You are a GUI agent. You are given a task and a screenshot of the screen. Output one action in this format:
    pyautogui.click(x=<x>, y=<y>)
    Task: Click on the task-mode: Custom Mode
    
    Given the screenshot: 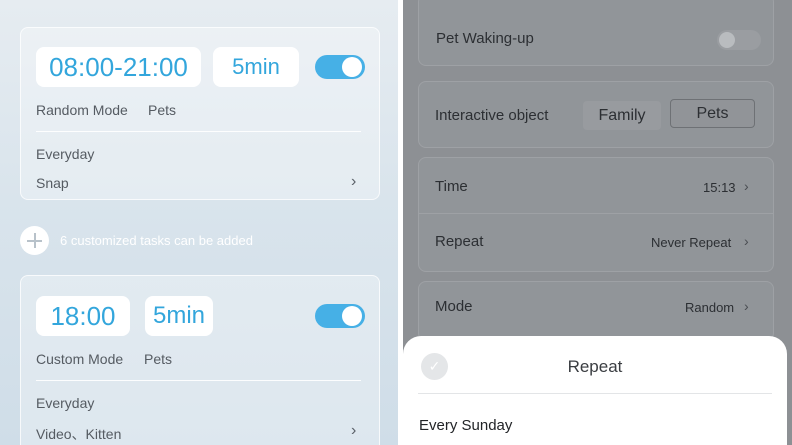 What is the action you would take?
    pyautogui.click(x=80, y=359)
    